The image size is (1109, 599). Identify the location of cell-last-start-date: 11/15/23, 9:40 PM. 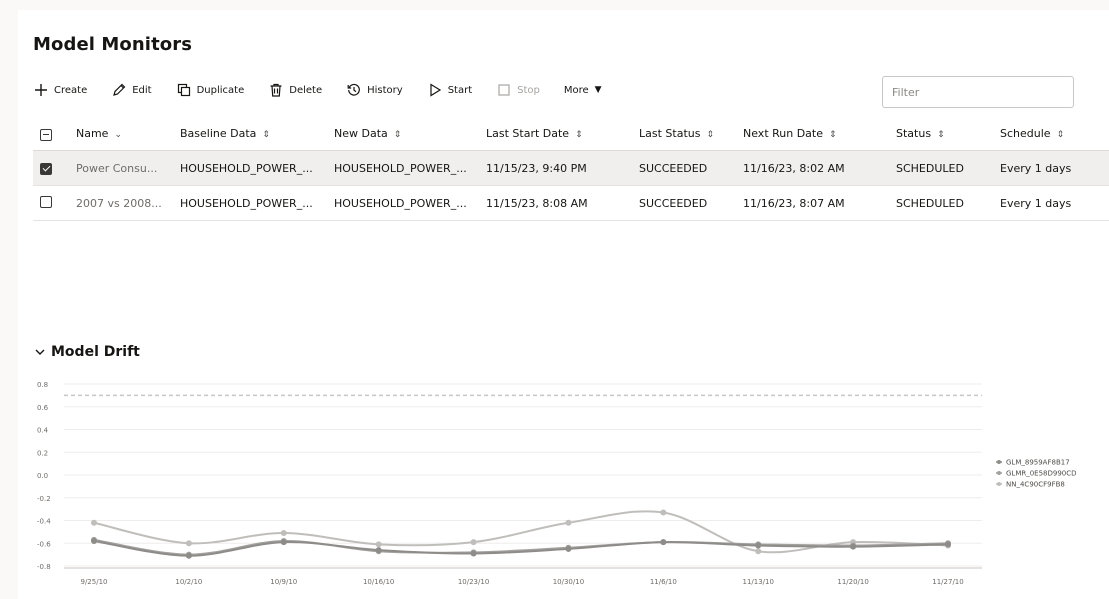
(536, 168).